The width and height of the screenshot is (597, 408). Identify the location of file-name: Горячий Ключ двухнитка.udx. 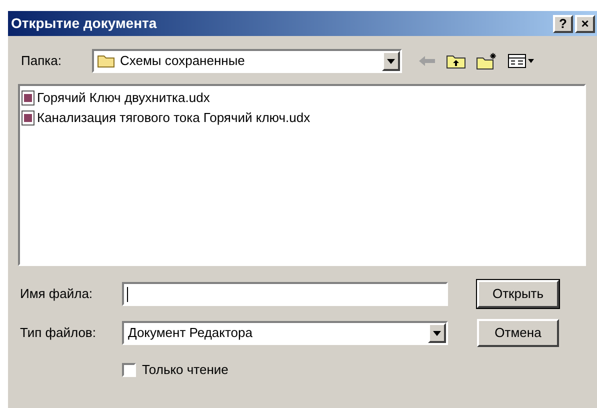
(123, 98).